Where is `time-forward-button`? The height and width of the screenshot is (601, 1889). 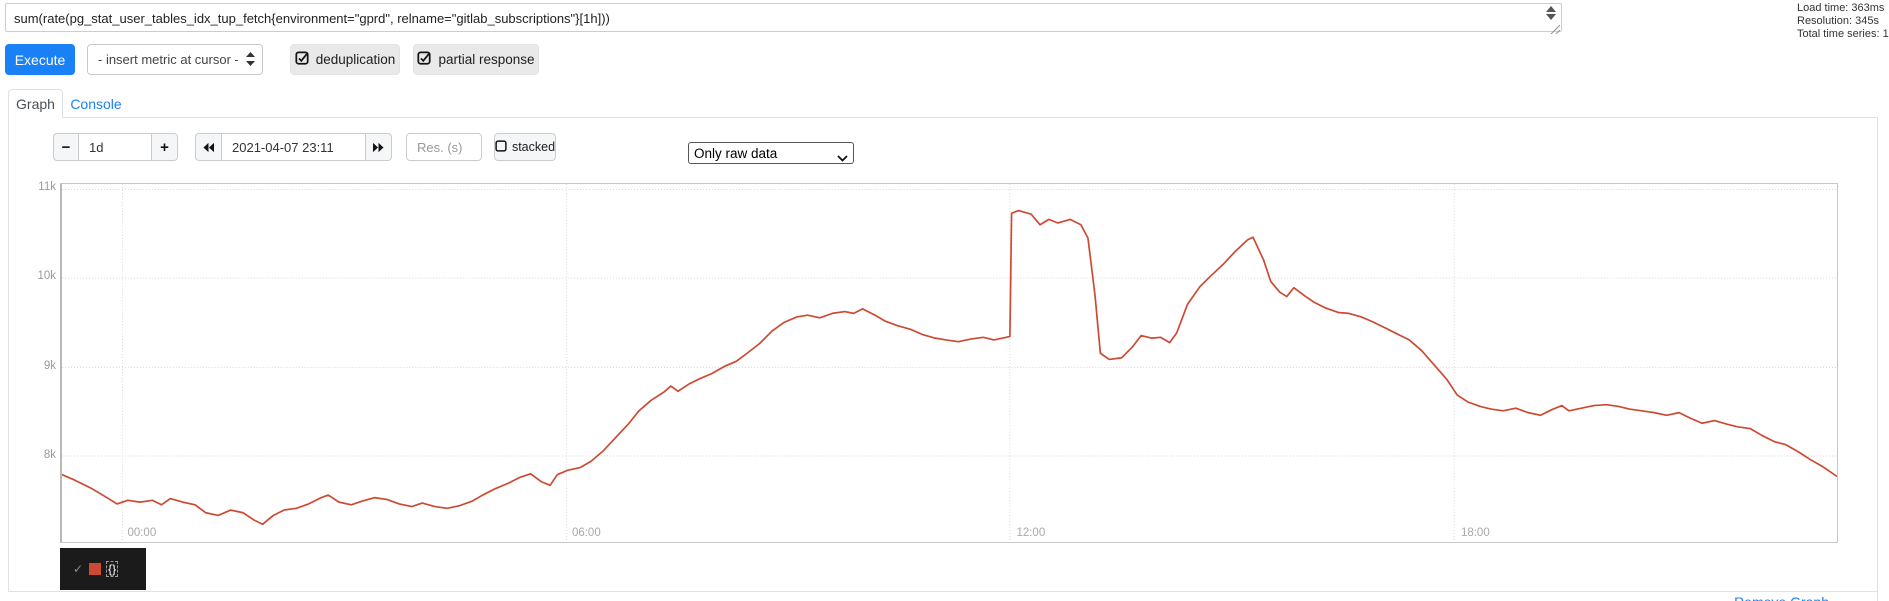 time-forward-button is located at coordinates (379, 147).